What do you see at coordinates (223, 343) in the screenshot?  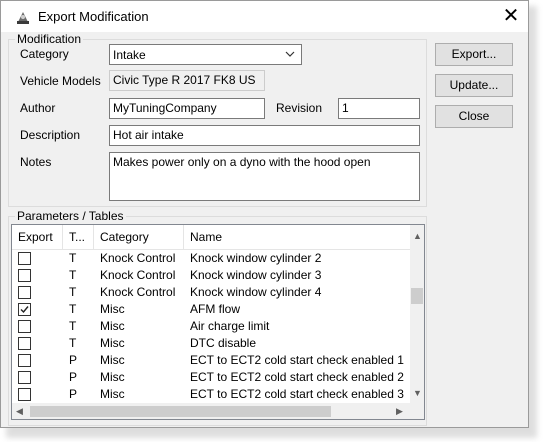 I see `name-cell: DTC disable` at bounding box center [223, 343].